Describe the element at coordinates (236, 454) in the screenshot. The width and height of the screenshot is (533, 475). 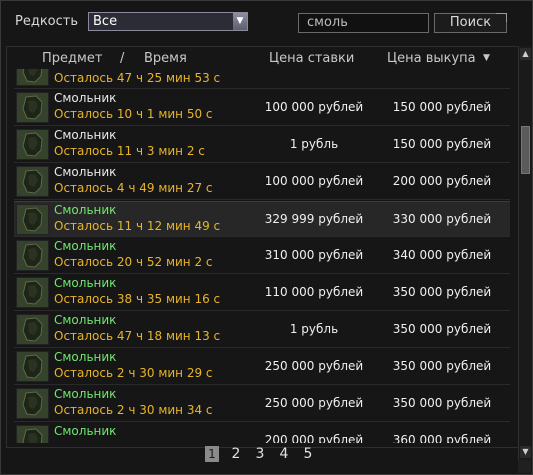
I see `page-link-2: 2` at that location.